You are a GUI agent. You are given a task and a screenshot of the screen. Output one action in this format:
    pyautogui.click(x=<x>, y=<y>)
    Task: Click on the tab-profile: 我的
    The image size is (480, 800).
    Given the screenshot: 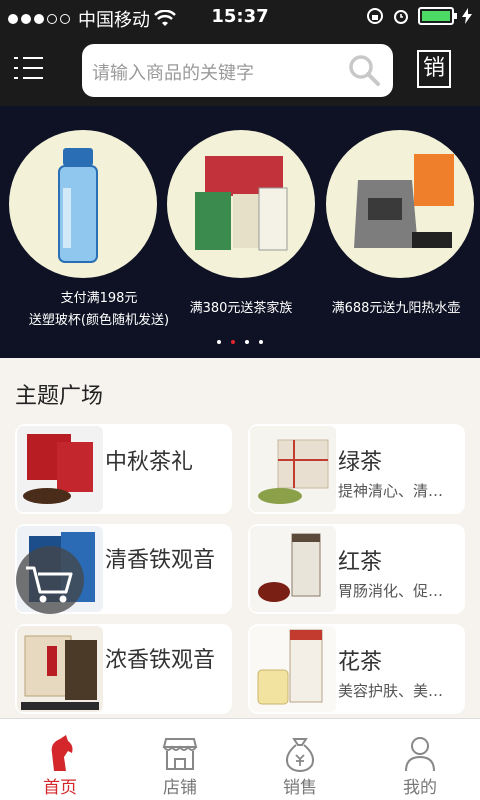 What is the action you would take?
    pyautogui.click(x=420, y=759)
    